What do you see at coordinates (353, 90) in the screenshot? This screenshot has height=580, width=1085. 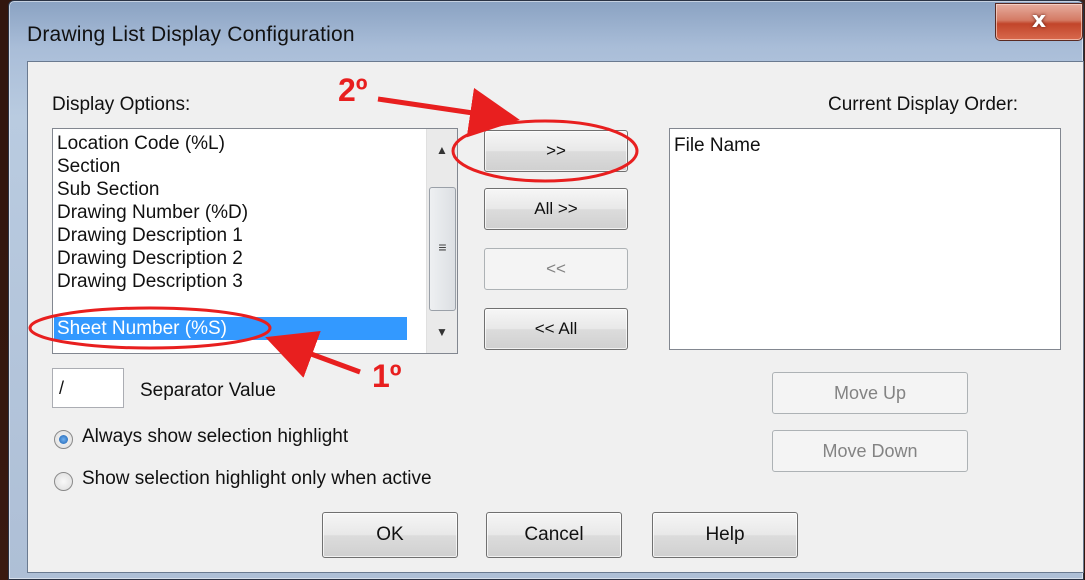 I see `annotation-step2: 2º` at bounding box center [353, 90].